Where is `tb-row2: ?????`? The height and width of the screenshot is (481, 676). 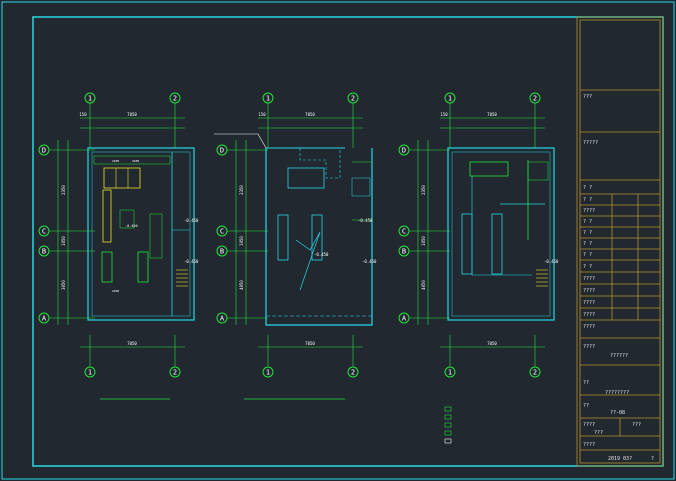
tb-row2: ????? is located at coordinates (590, 143).